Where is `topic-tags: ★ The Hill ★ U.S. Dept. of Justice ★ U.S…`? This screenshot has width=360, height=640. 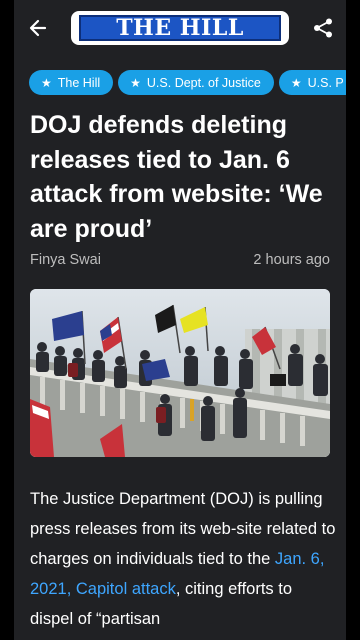
topic-tags: ★ The Hill ★ U.S. Dept. of Justice ★ U.S… is located at coordinates (187, 83).